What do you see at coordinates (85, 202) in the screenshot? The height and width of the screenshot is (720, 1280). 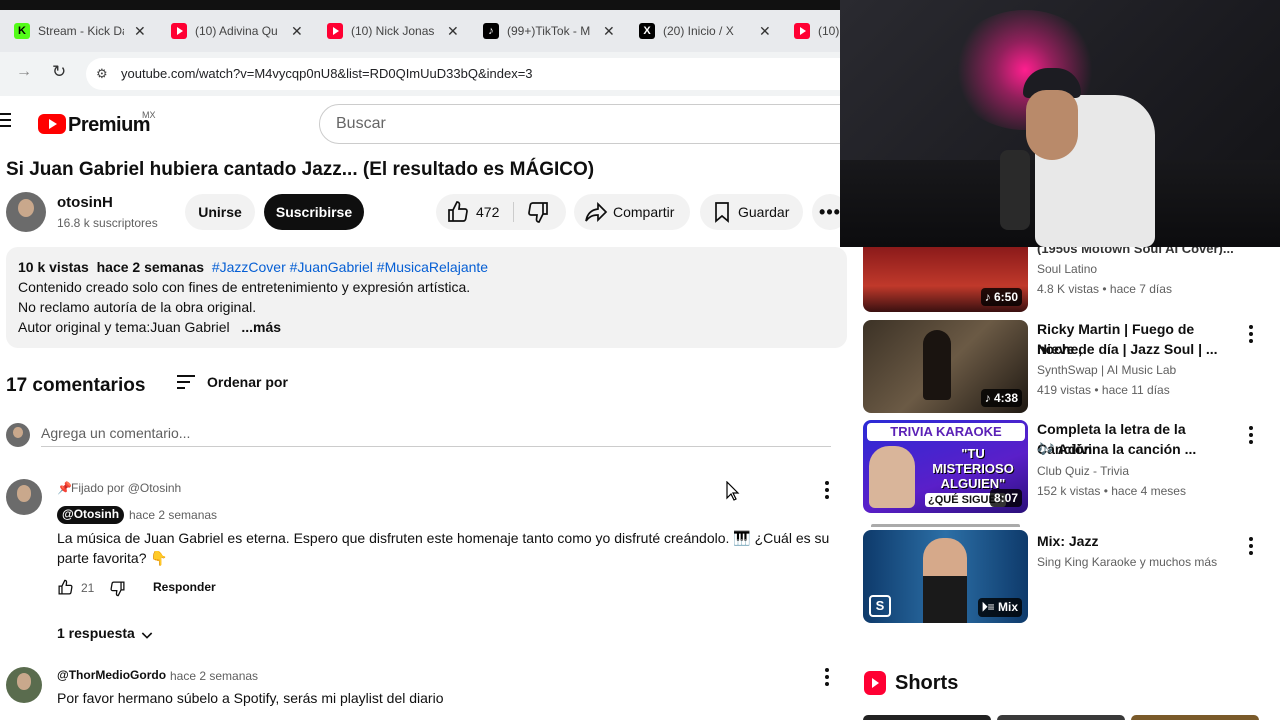 I see `channel-name: otosinH` at bounding box center [85, 202].